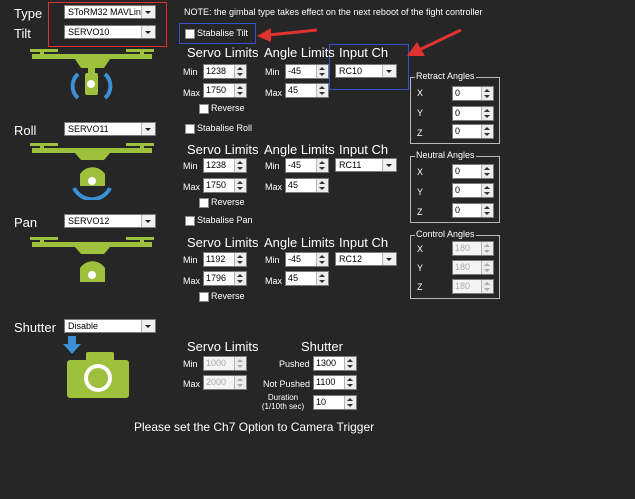 The height and width of the screenshot is (499, 635). Describe the element at coordinates (295, 165) in the screenshot. I see `roll-angle-min-value: -45` at that location.